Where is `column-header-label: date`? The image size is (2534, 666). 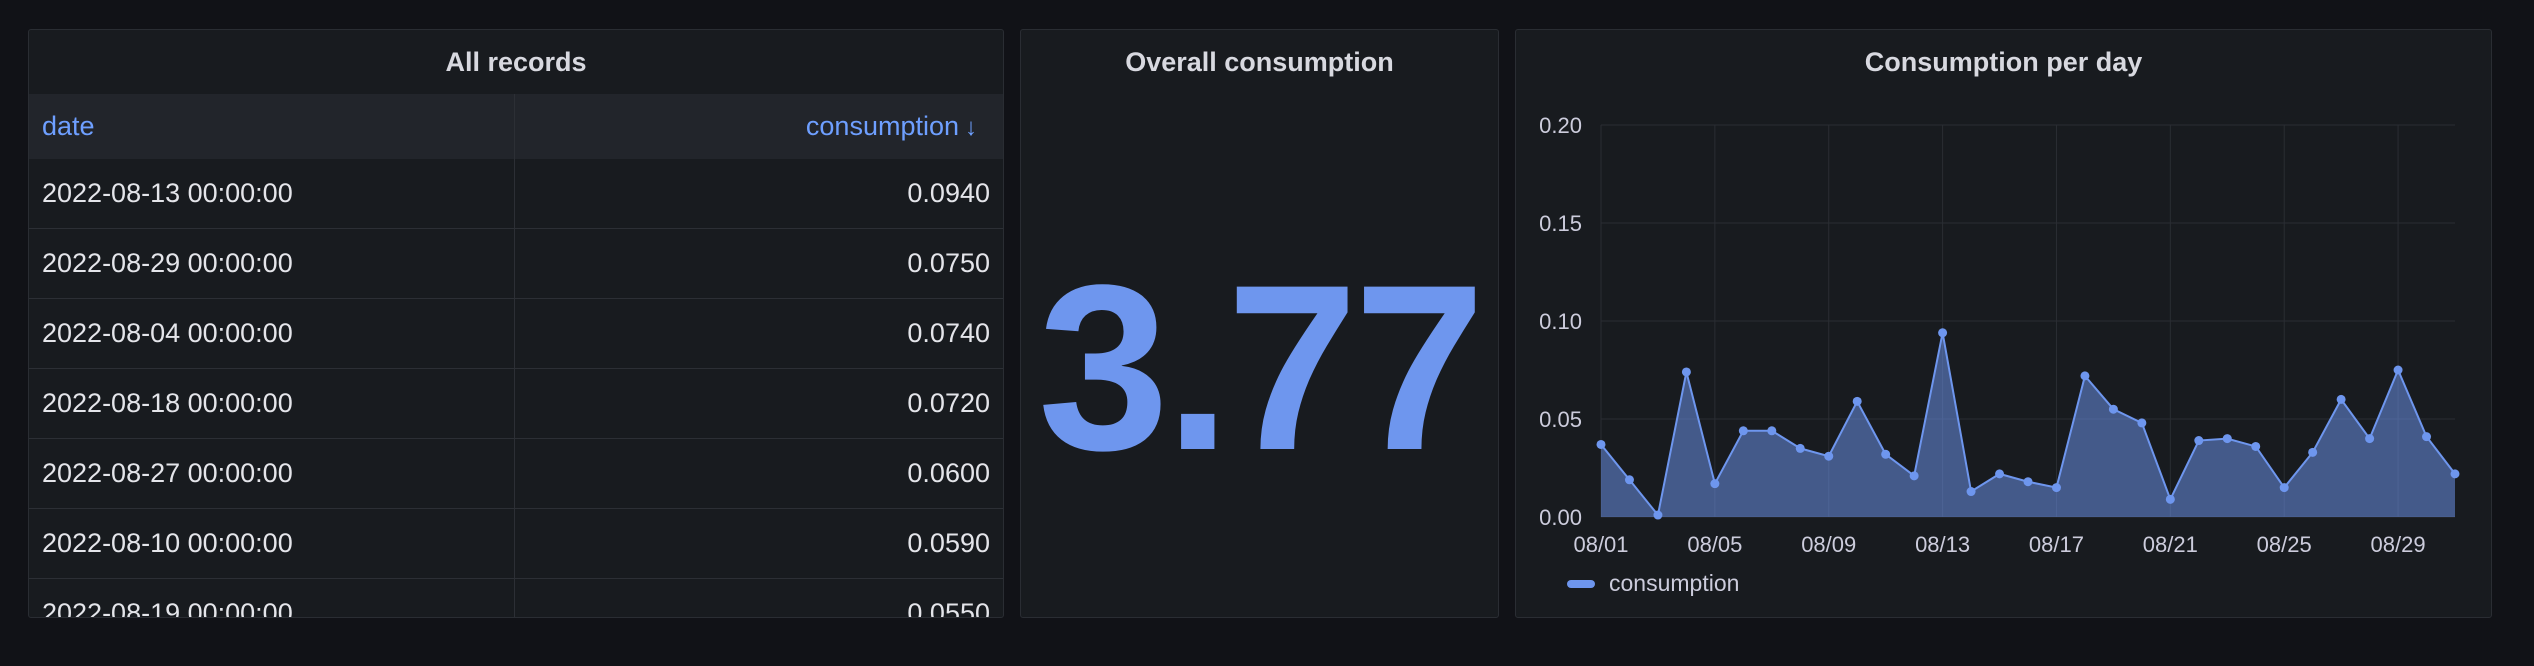 column-header-label: date is located at coordinates (68, 126).